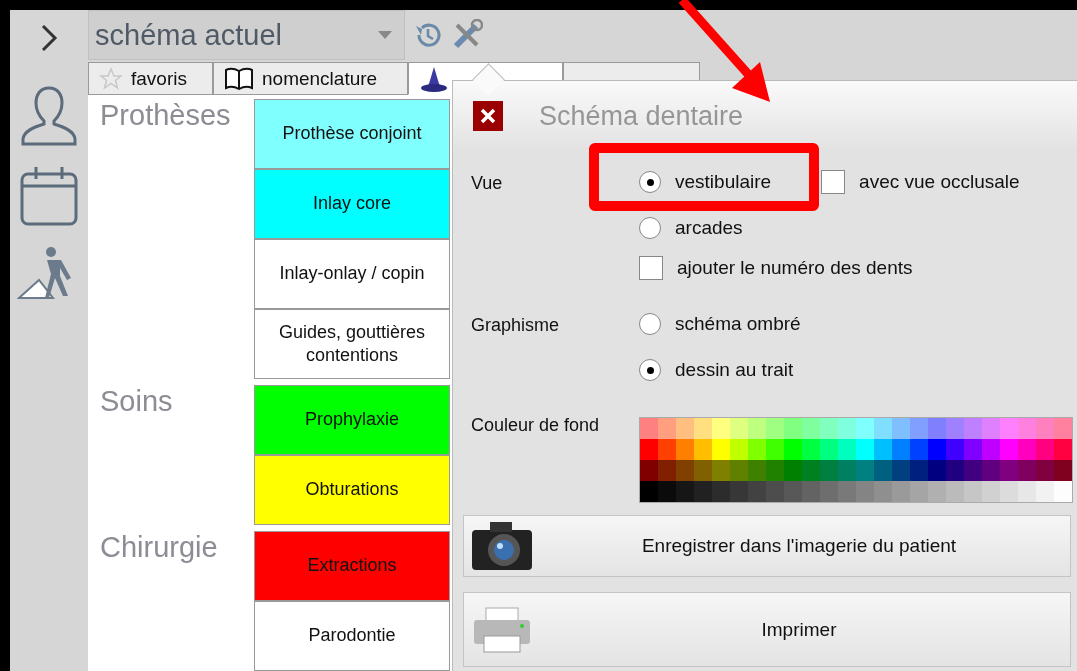 Image resolution: width=1077 pixels, height=671 pixels. Describe the element at coordinates (159, 548) in the screenshot. I see `category-heading: Chirurgie` at that location.